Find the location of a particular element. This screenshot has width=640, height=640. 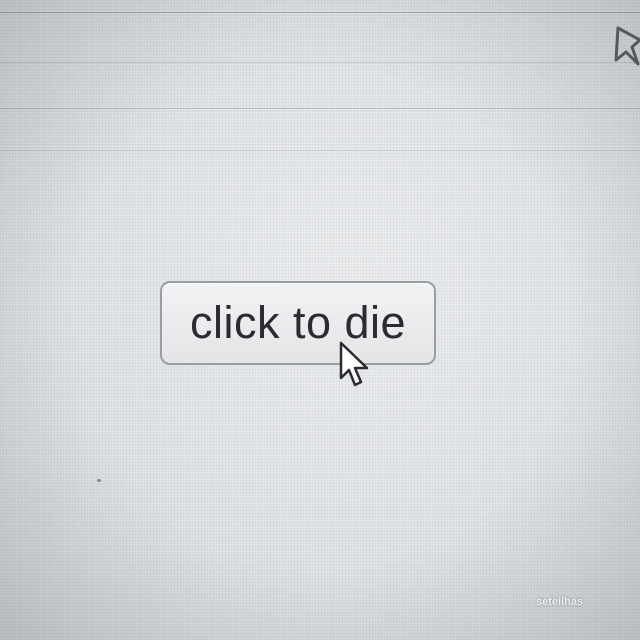

click-to-die-button: click to die is located at coordinates (298, 323).